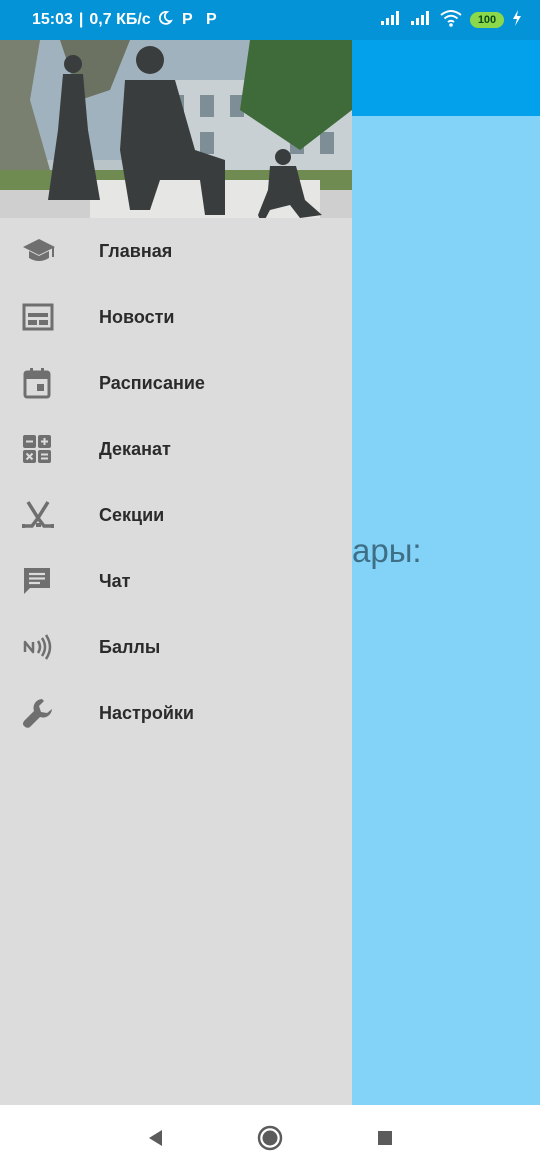  I want to click on school-icon, so click(49, 251).